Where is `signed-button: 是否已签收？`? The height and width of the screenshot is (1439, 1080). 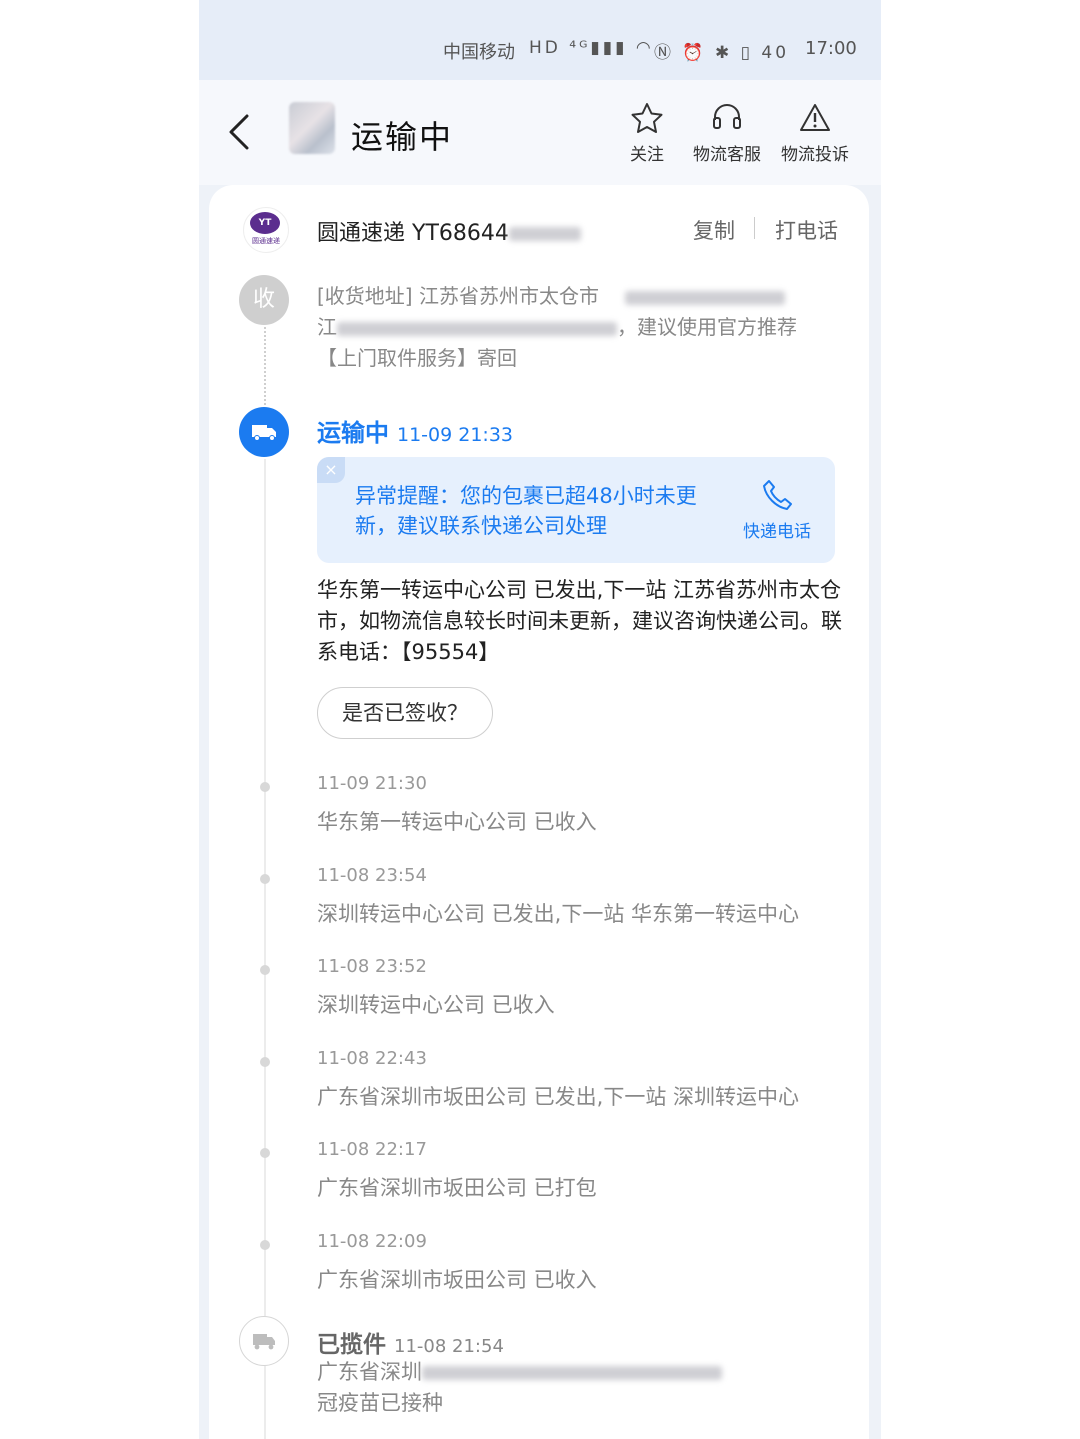 signed-button: 是否已签收？ is located at coordinates (405, 713).